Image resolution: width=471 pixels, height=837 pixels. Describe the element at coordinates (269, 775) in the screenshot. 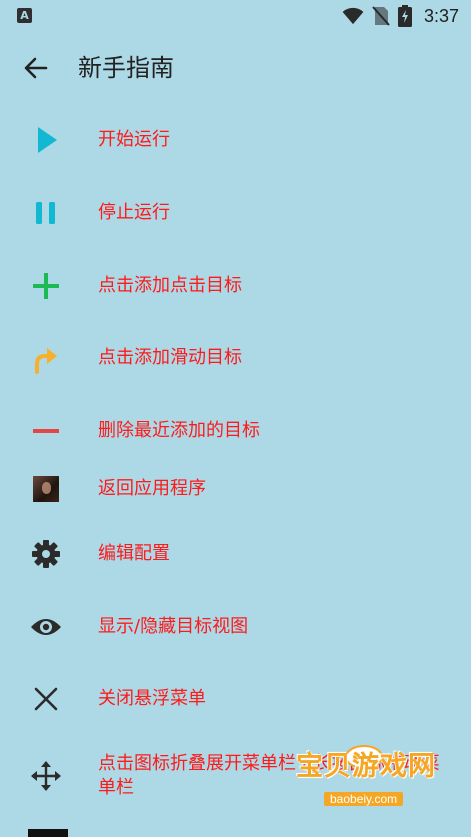

I see `guide-label: 点击图标折叠展开菜单栏 / 长按图标拖动菜单栏` at that location.